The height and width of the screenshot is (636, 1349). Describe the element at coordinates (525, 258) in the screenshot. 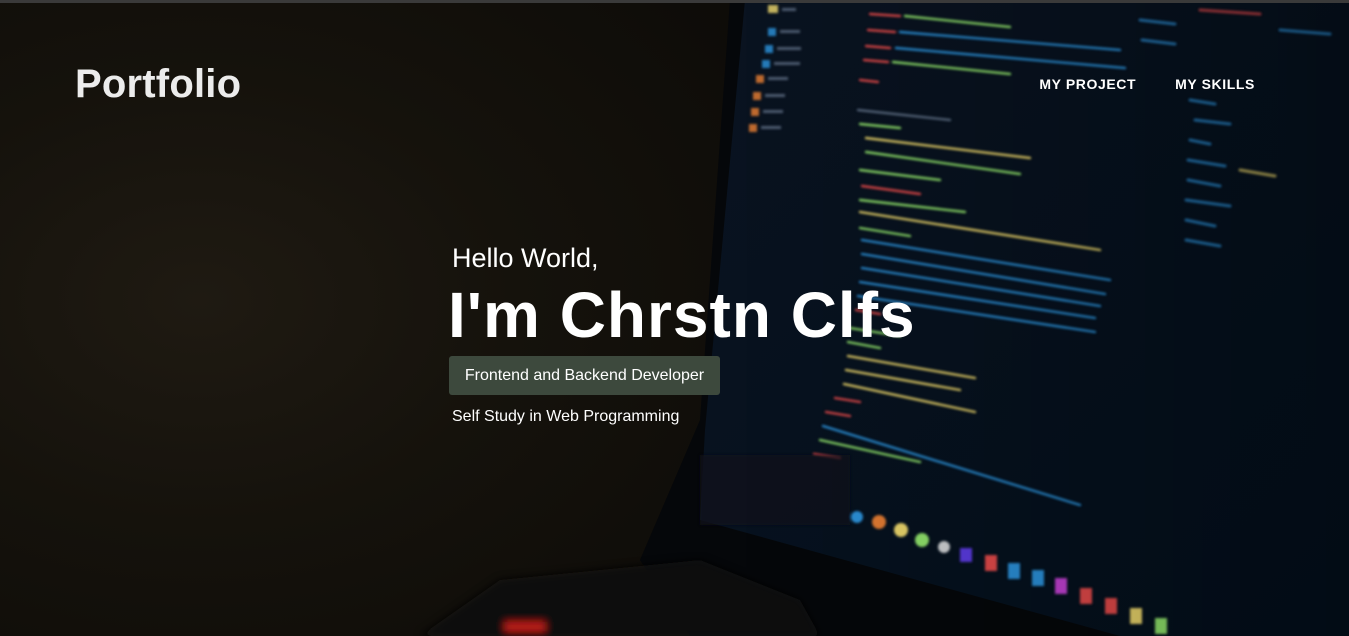

I see `greeting-text: Hello World,` at that location.